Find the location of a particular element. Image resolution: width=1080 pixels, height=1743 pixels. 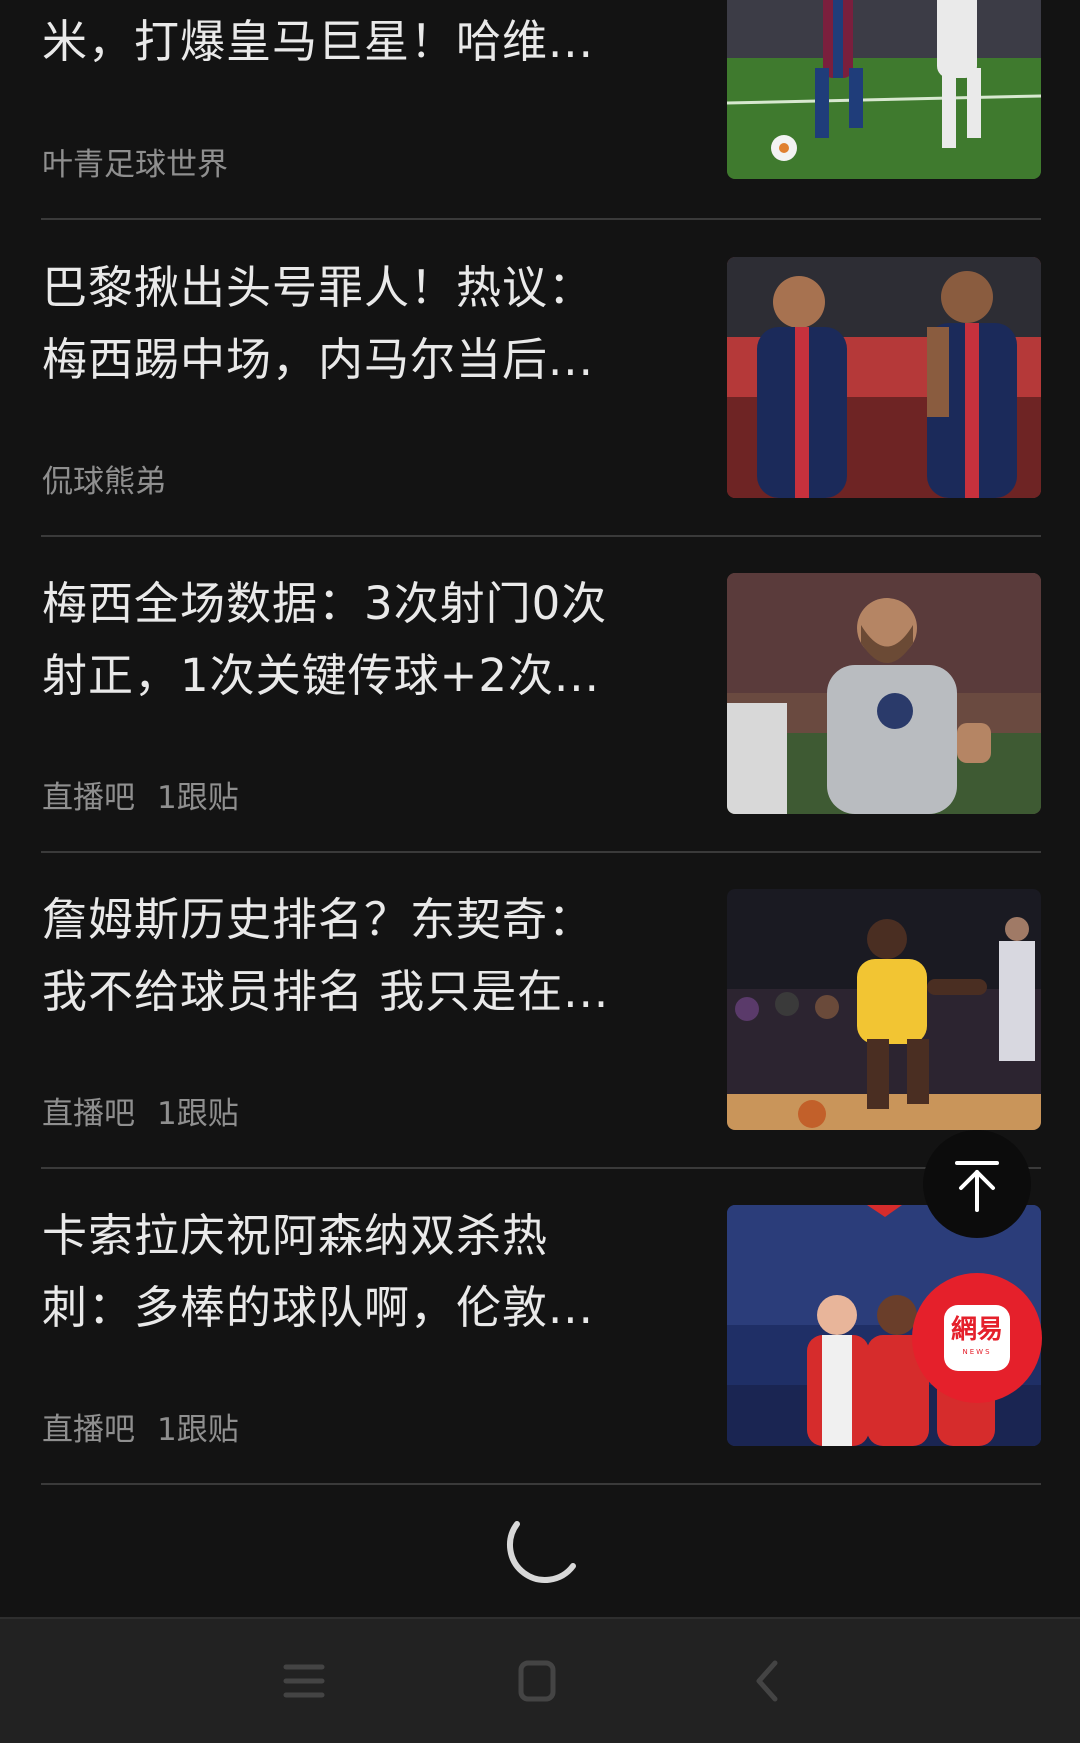

news-title-line: 梅西全场数据：3次射门0次 is located at coordinates (325, 603).